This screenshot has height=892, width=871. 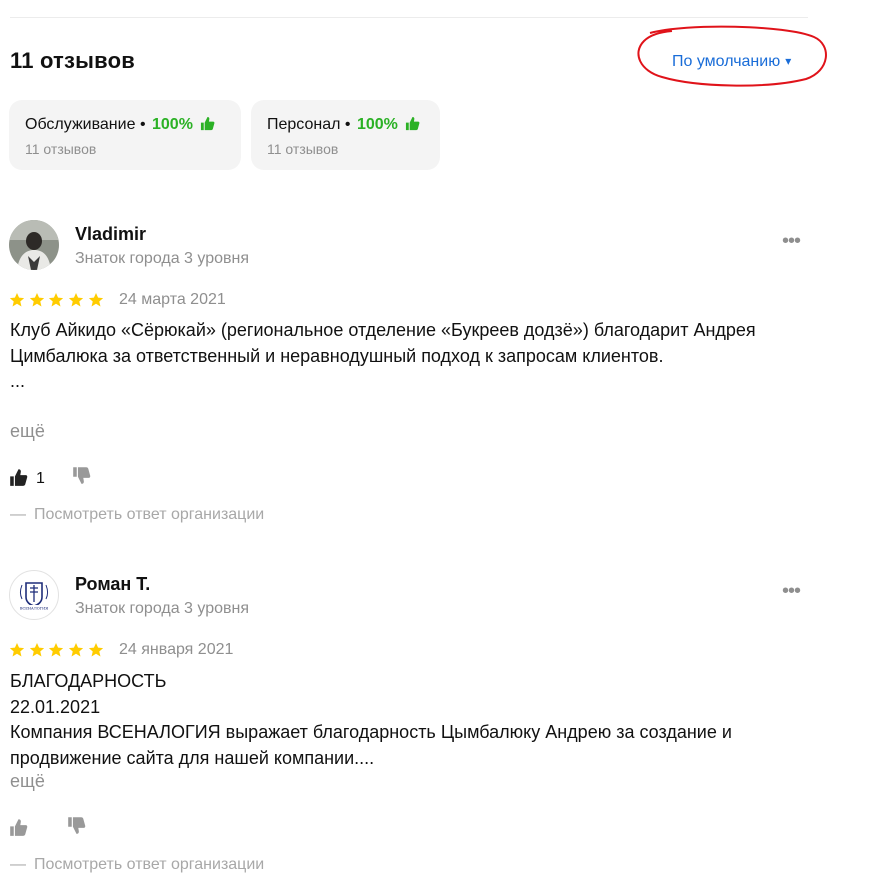 I want to click on svg-text: ВСЕНАЛОГИЯ, so click(x=34, y=609).